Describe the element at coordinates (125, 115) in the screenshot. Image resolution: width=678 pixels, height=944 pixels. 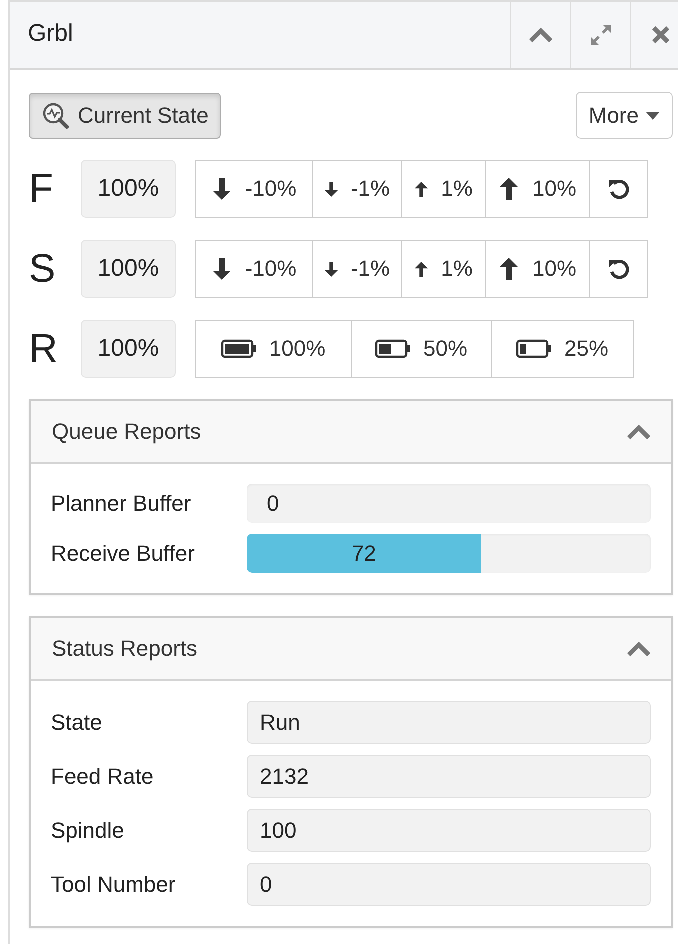
I see `current-state-button: Current State` at that location.